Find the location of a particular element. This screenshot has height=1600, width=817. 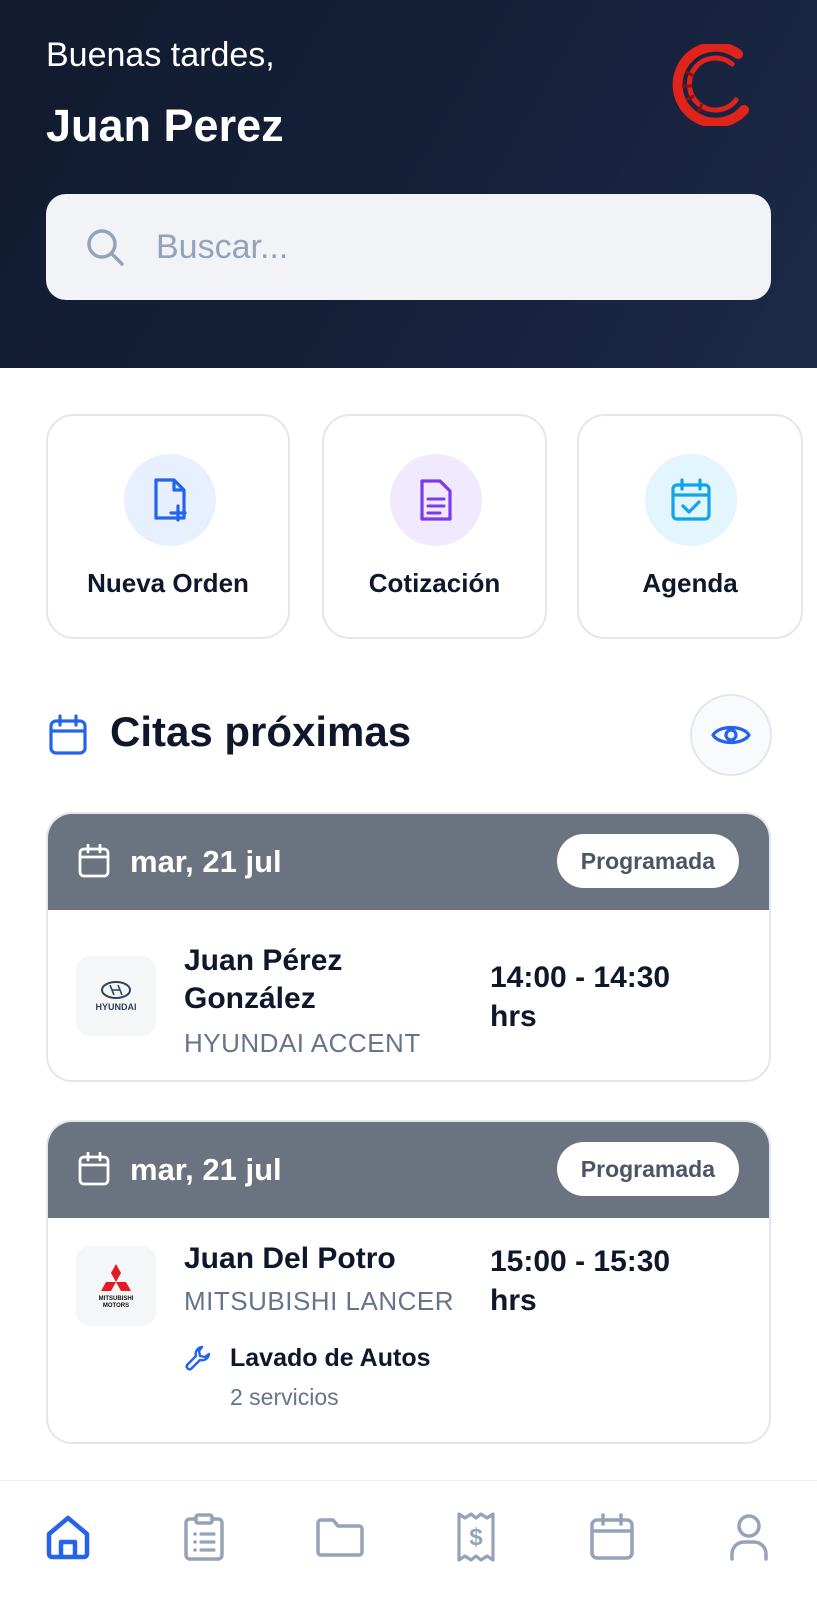

home-icon is located at coordinates (68, 1537).